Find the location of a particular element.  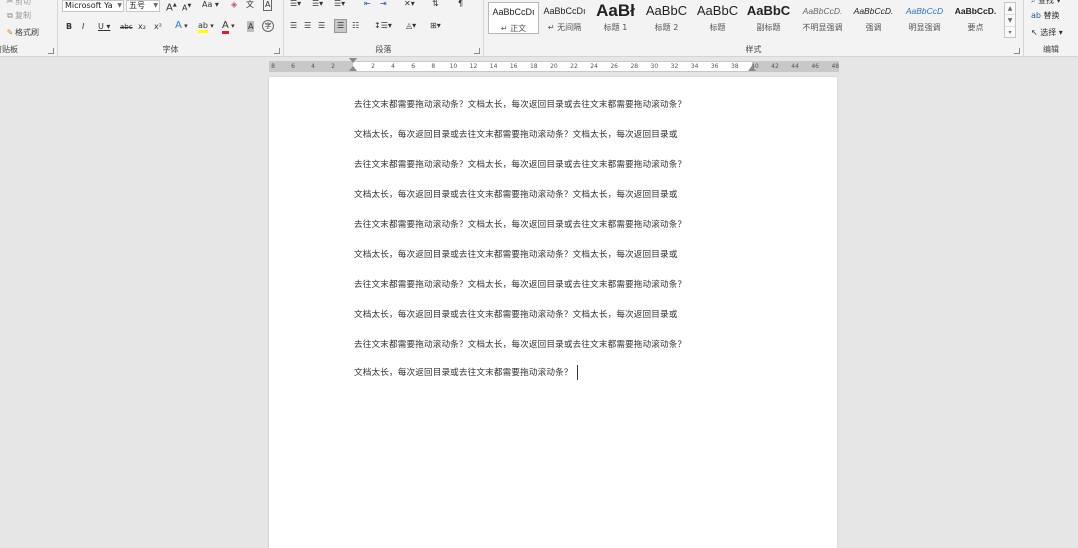

justify-button: ☰ is located at coordinates (341, 26).